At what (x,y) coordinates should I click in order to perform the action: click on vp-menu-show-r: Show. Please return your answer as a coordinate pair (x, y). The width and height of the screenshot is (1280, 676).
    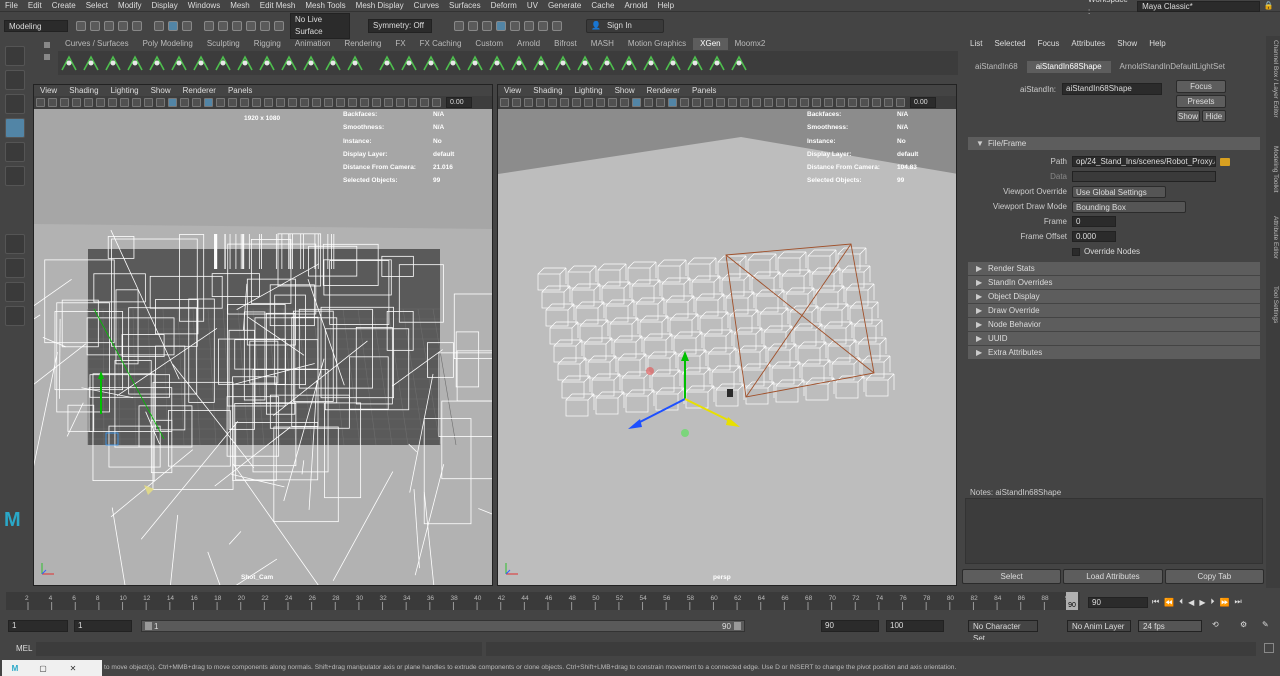
    Looking at the image, I should click on (625, 90).